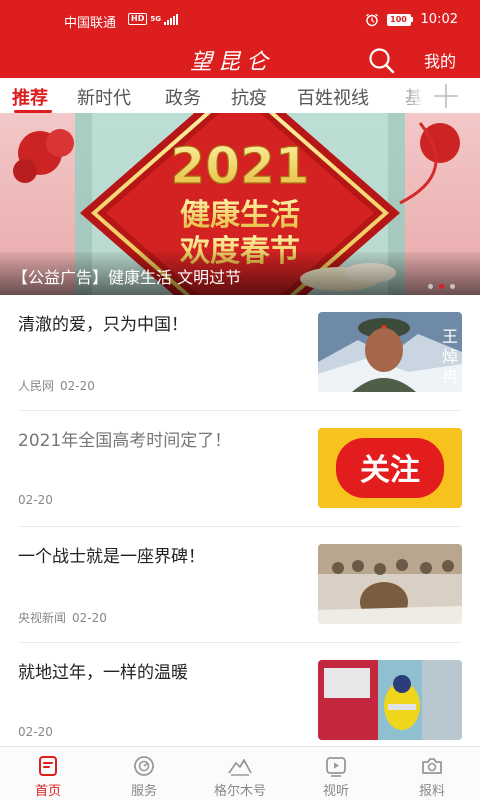  What do you see at coordinates (440, 60) in the screenshot?
I see `mine-button: 我的` at bounding box center [440, 60].